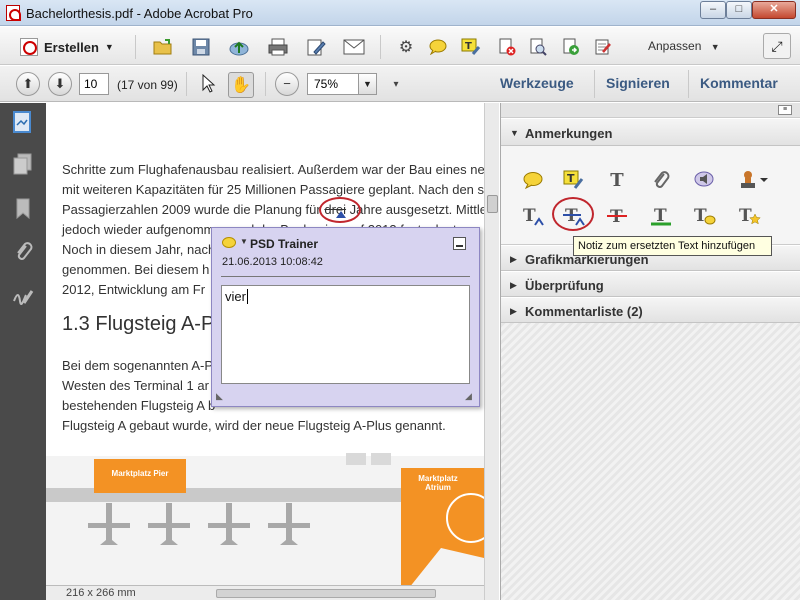  What do you see at coordinates (201, 47) in the screenshot?
I see `save-icon` at bounding box center [201, 47].